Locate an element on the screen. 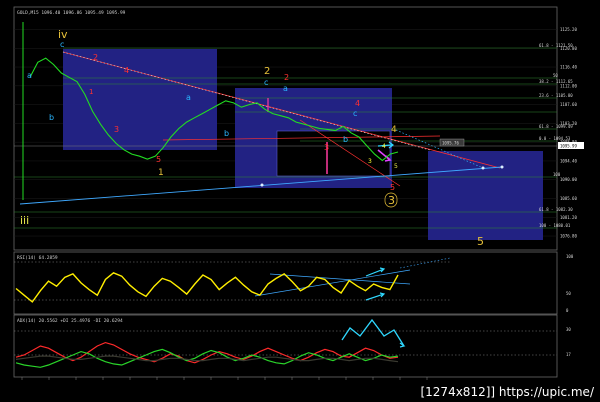 This screenshot has height=402, width=600. rsi-tick: 50 is located at coordinates (568, 293).